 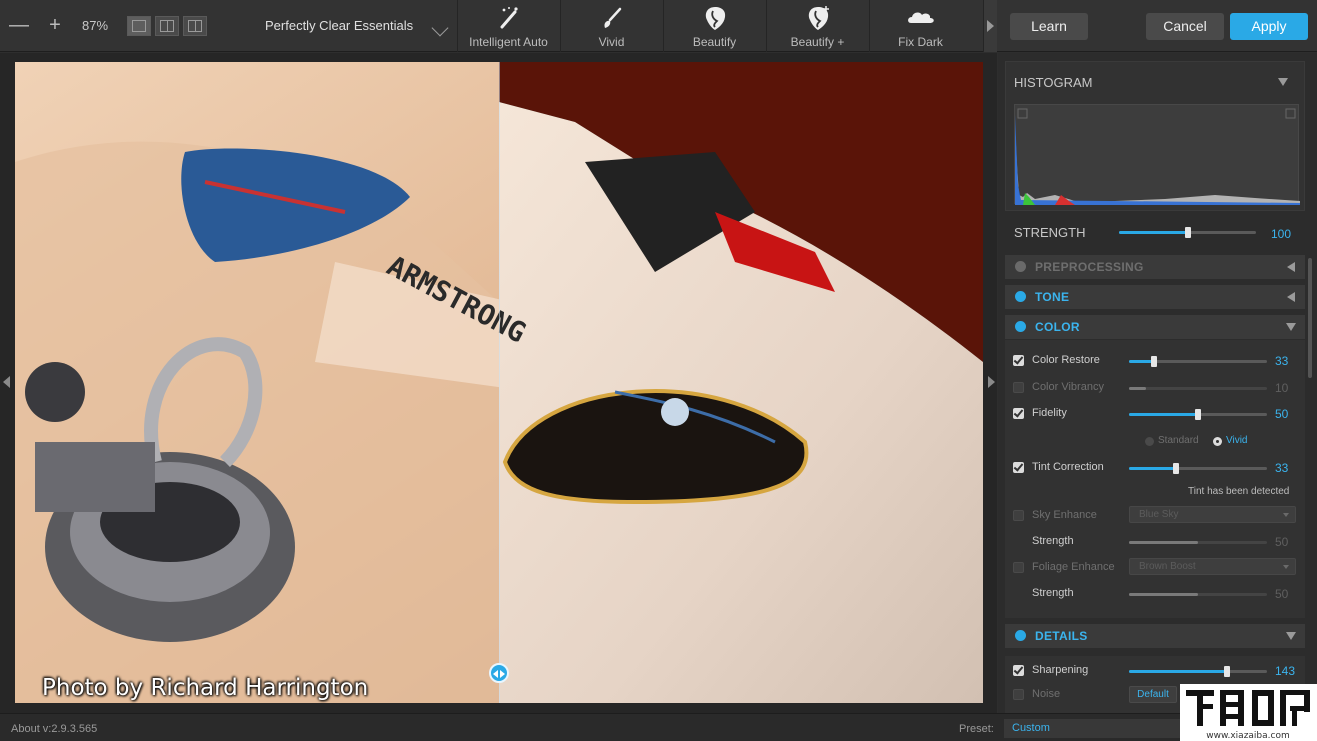 What do you see at coordinates (6, 382) in the screenshot?
I see `collapse-left-arrow-icon` at bounding box center [6, 382].